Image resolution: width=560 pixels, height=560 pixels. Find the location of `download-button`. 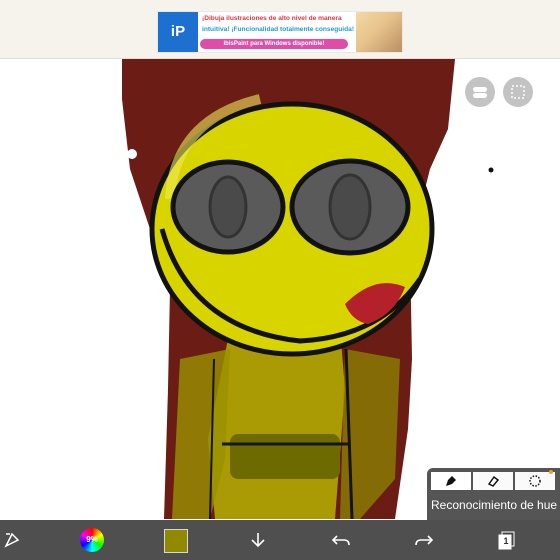

download-button is located at coordinates (258, 540).